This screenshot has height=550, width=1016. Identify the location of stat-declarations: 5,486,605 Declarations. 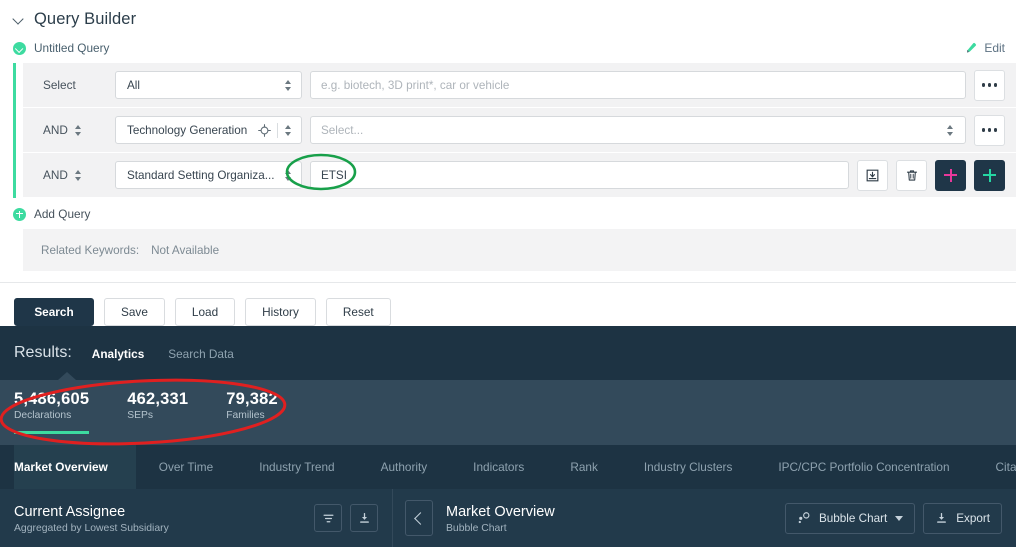
(52, 411).